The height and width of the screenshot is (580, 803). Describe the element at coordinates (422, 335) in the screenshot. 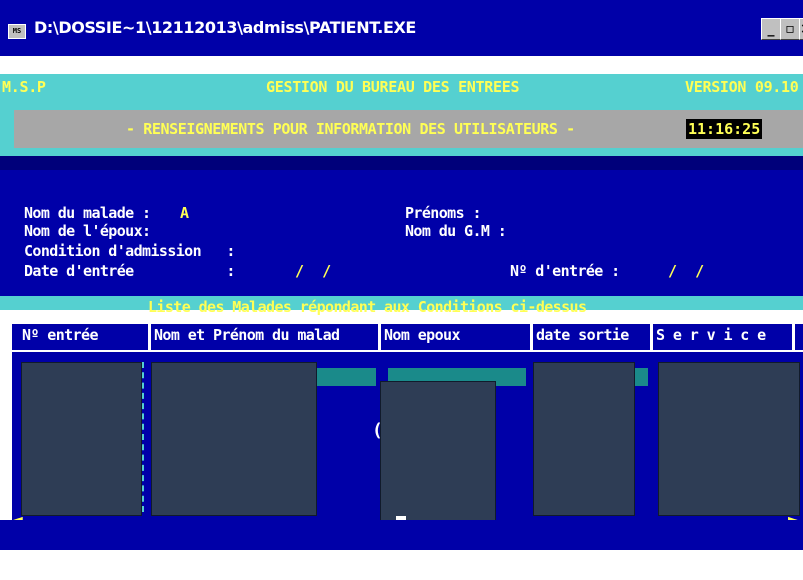

I see `column-header-nom-epoux: Nom epoux` at that location.